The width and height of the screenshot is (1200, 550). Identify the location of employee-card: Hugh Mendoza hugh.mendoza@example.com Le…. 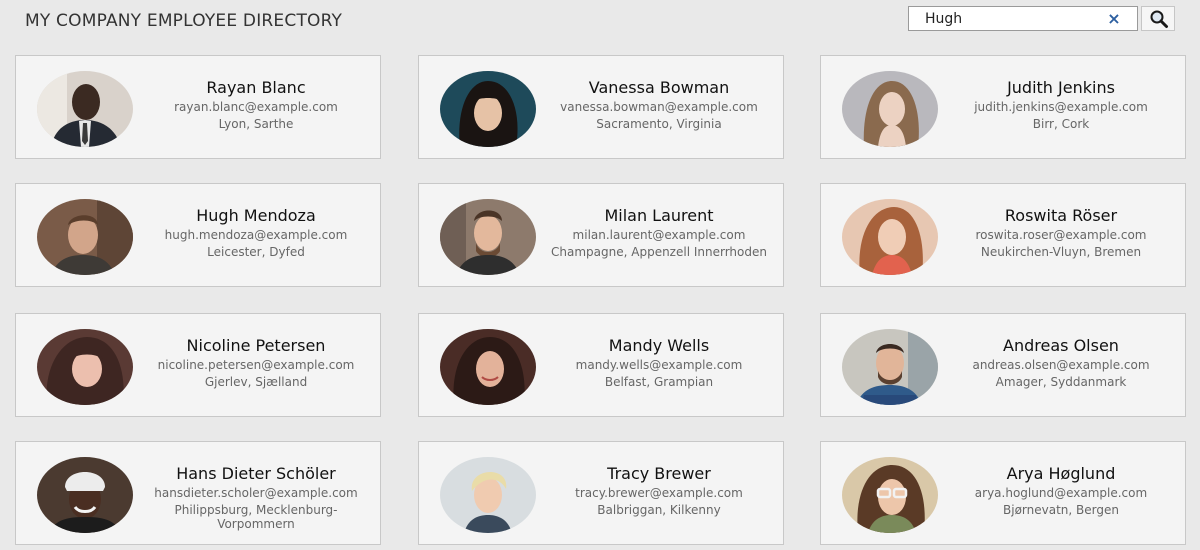
(198, 235).